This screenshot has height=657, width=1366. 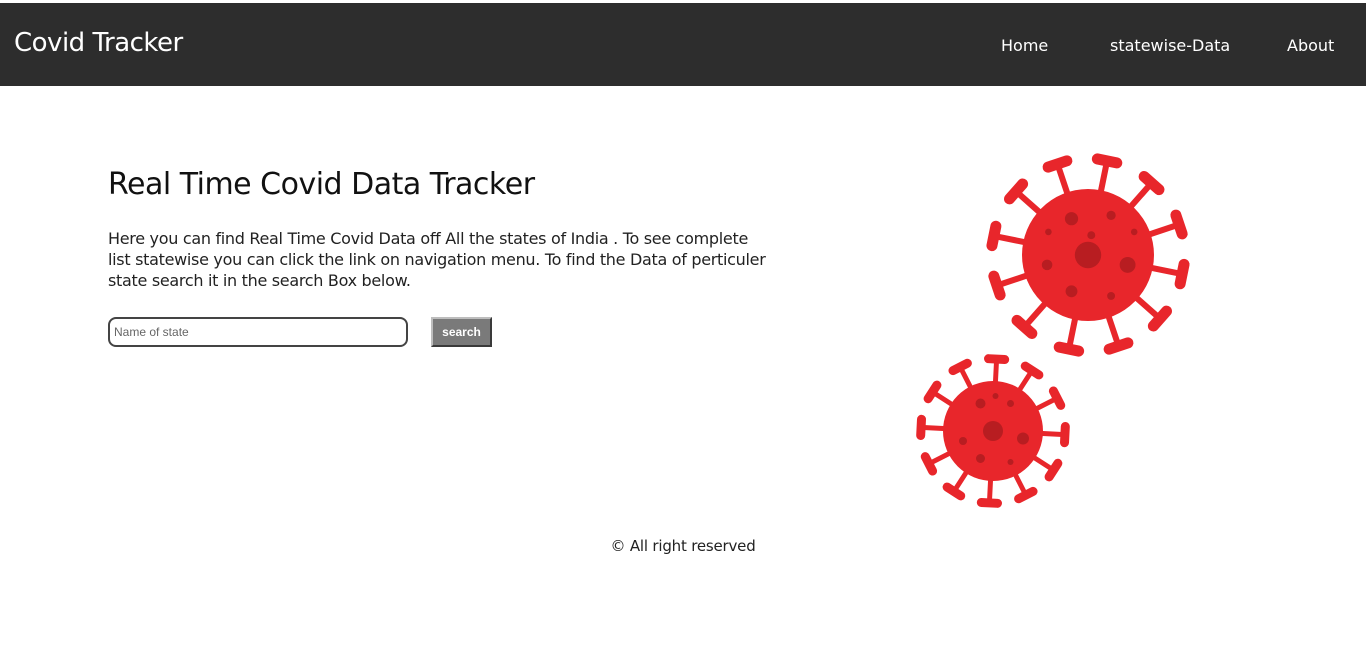 I want to click on small-virus-icon, so click(x=993, y=431).